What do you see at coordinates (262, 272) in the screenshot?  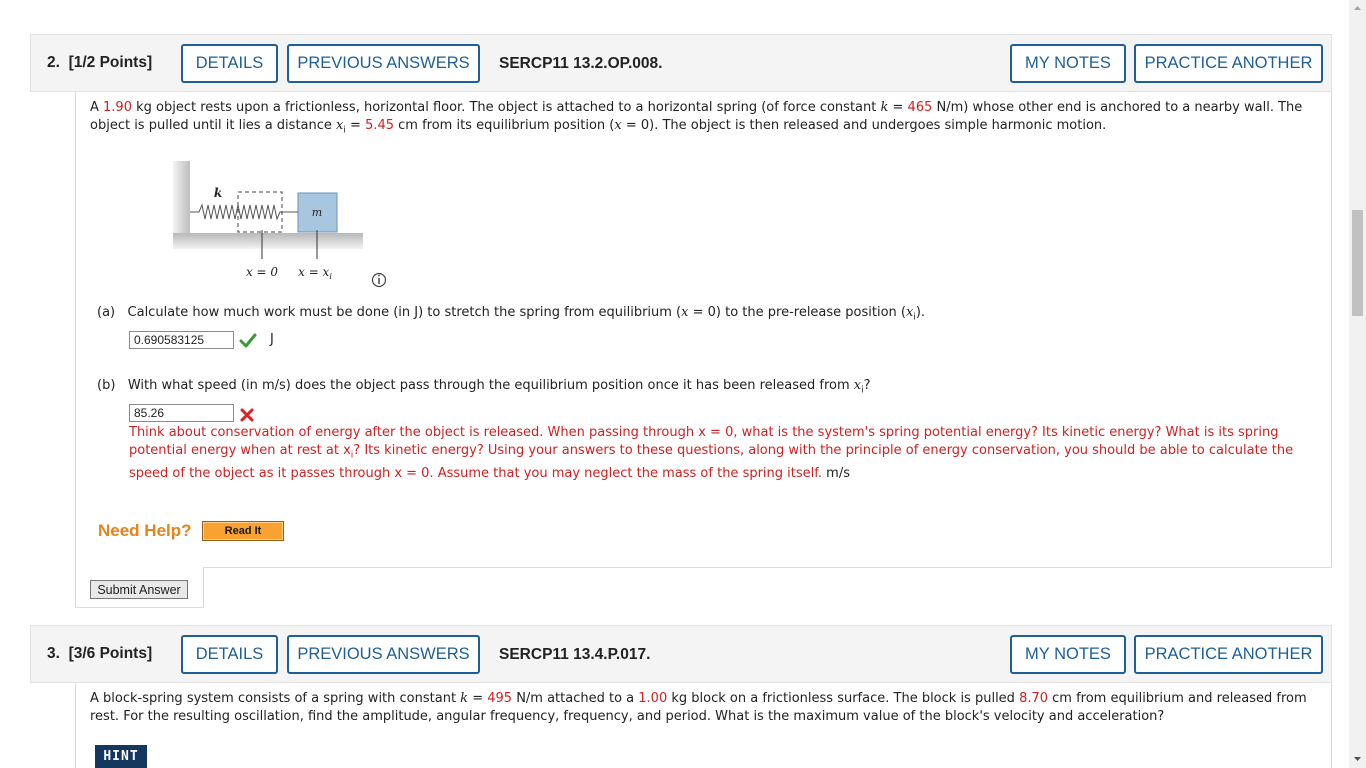 I see `x0-label: x = 0` at bounding box center [262, 272].